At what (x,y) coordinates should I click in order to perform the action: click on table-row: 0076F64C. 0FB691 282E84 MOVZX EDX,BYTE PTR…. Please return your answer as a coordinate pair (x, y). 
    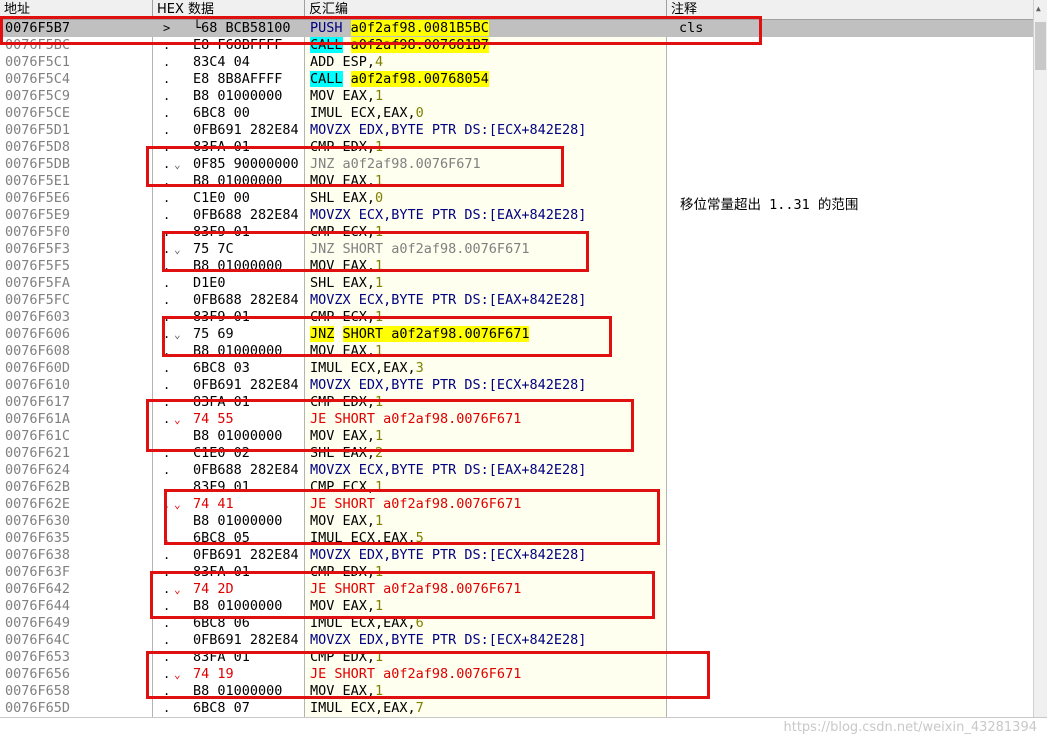
    Looking at the image, I should click on (516, 640).